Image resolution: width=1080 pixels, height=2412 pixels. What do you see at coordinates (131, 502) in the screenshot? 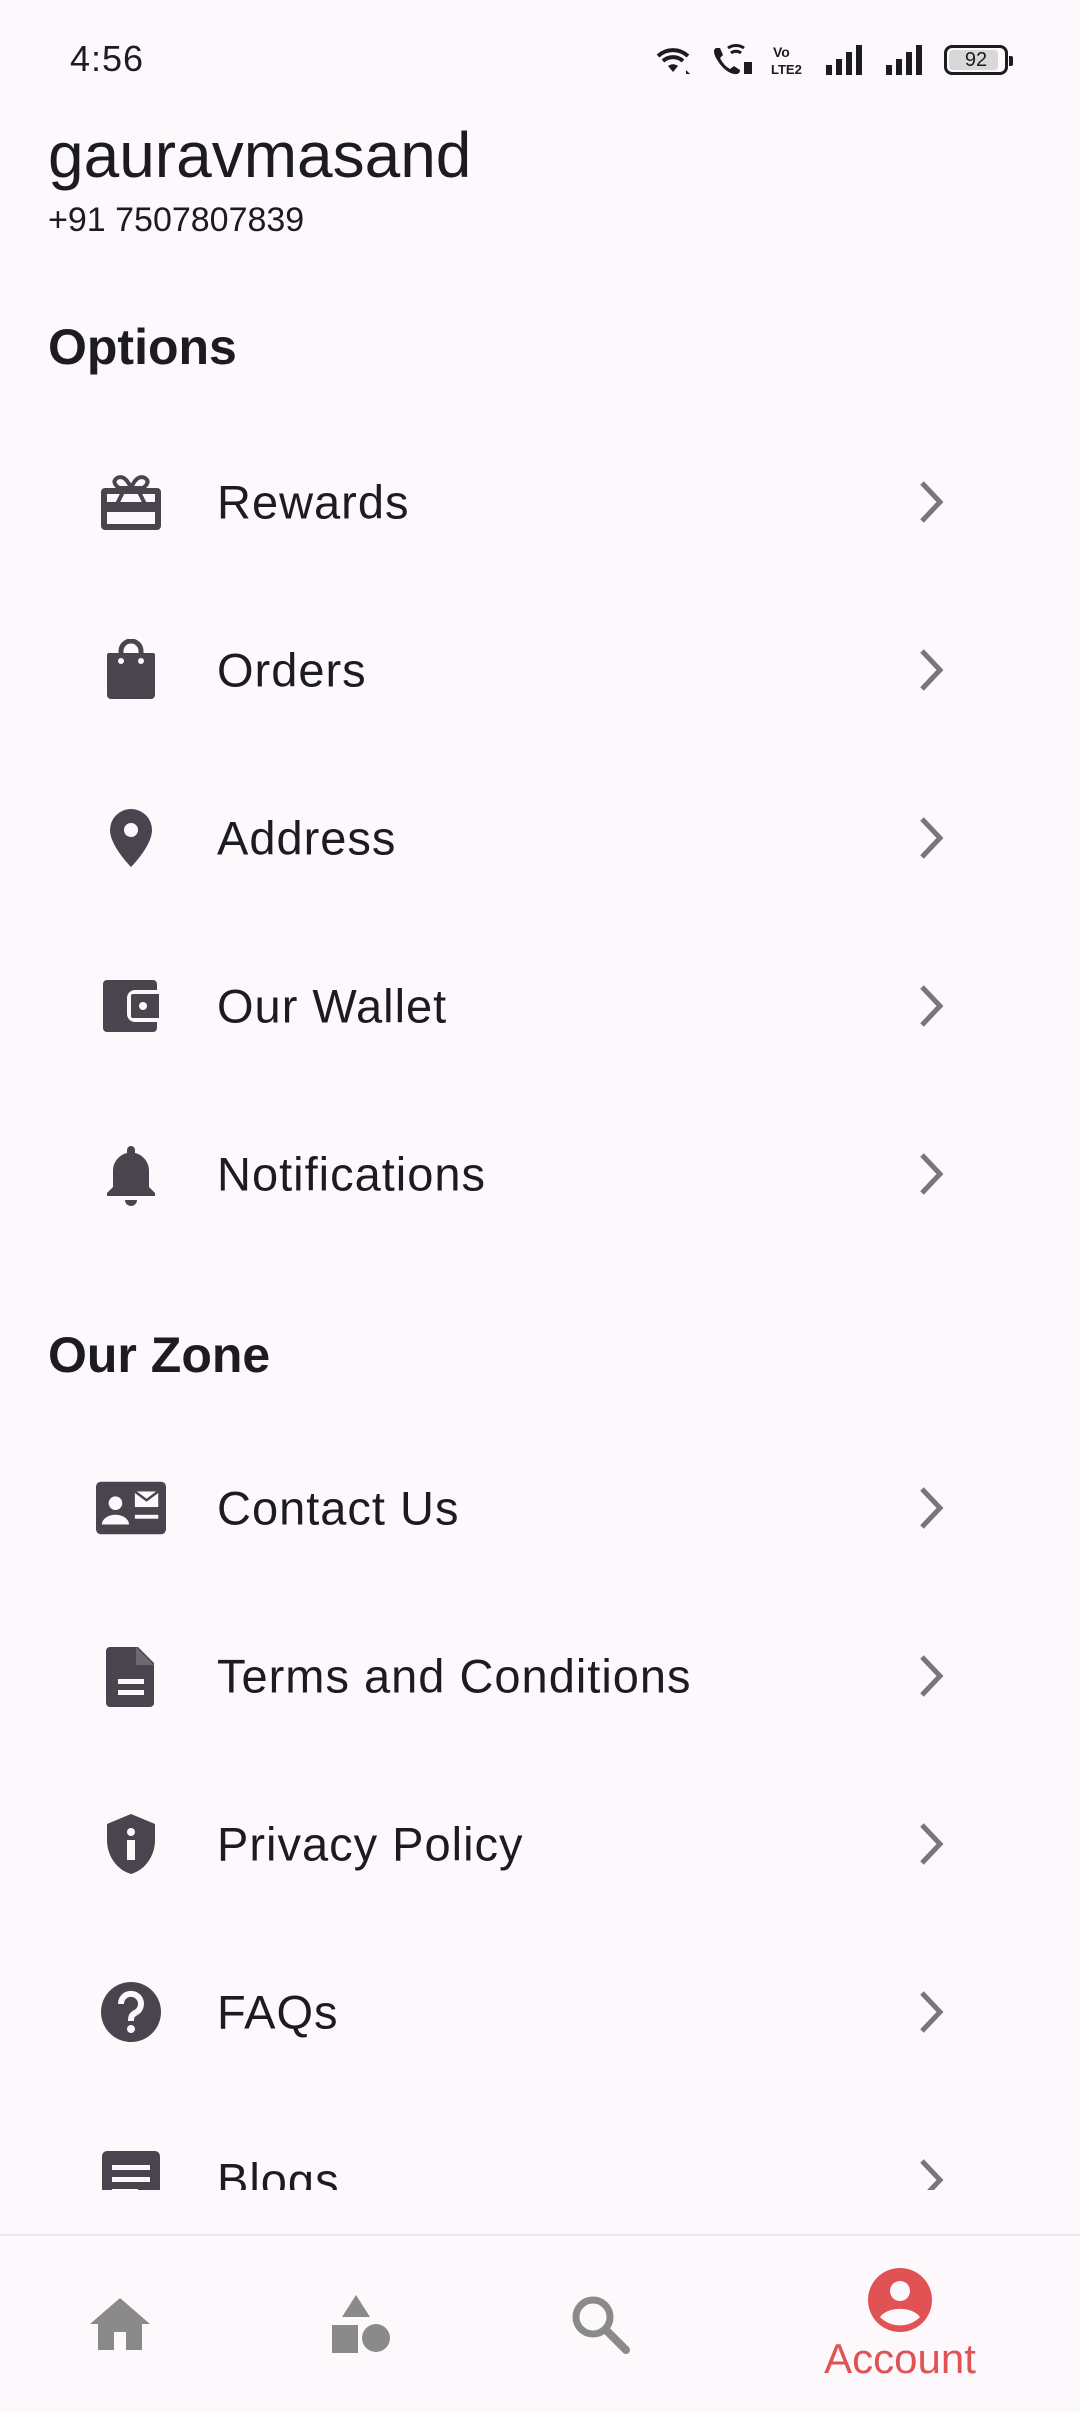
I see `card-giftcard-icon` at bounding box center [131, 502].